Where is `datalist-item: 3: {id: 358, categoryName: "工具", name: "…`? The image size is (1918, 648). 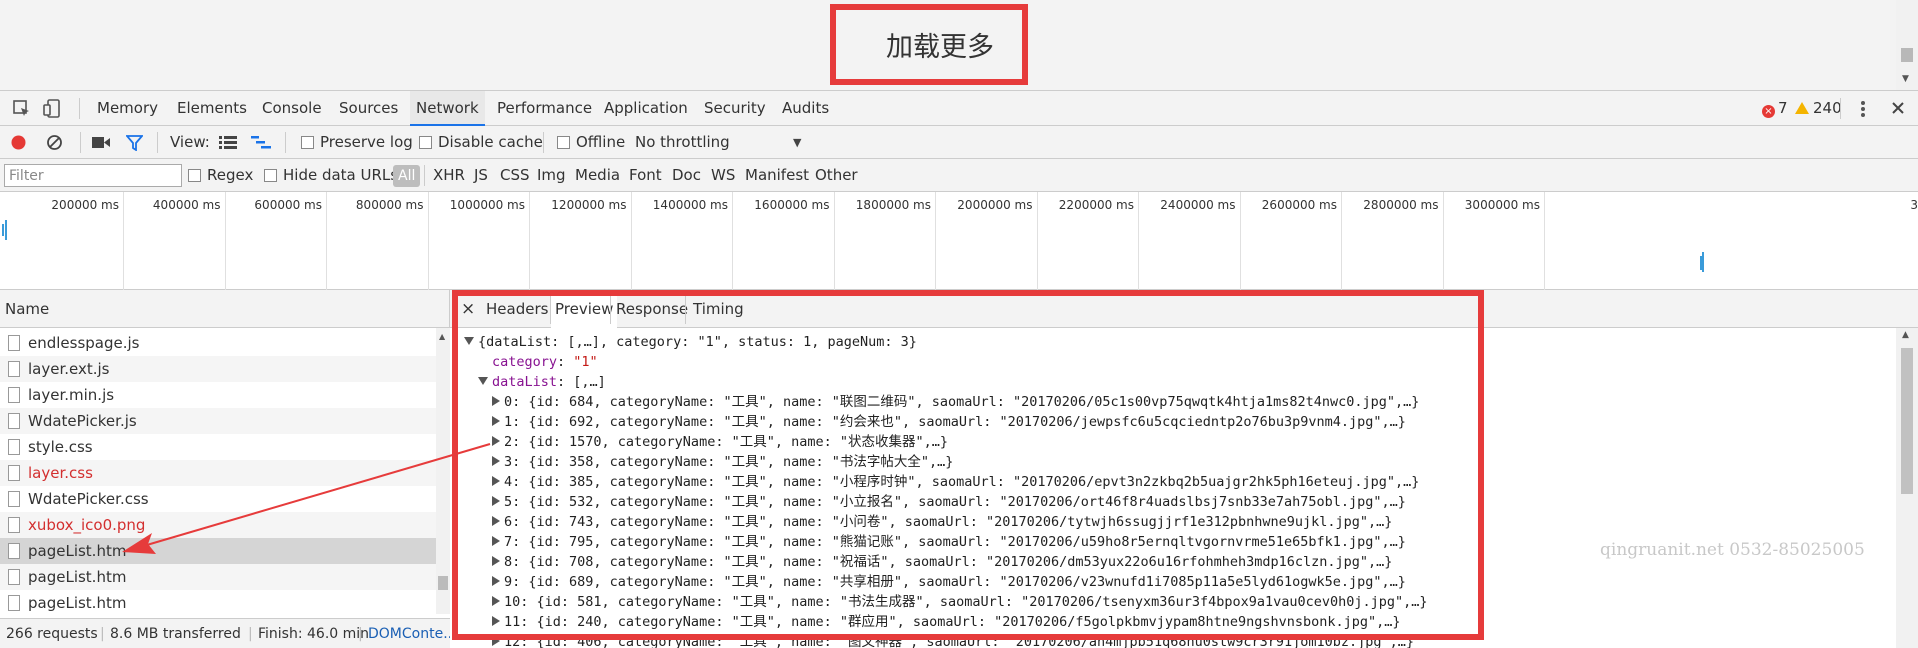 datalist-item: 3: {id: 358, categoryName: "工具", name: "… is located at coordinates (722, 462).